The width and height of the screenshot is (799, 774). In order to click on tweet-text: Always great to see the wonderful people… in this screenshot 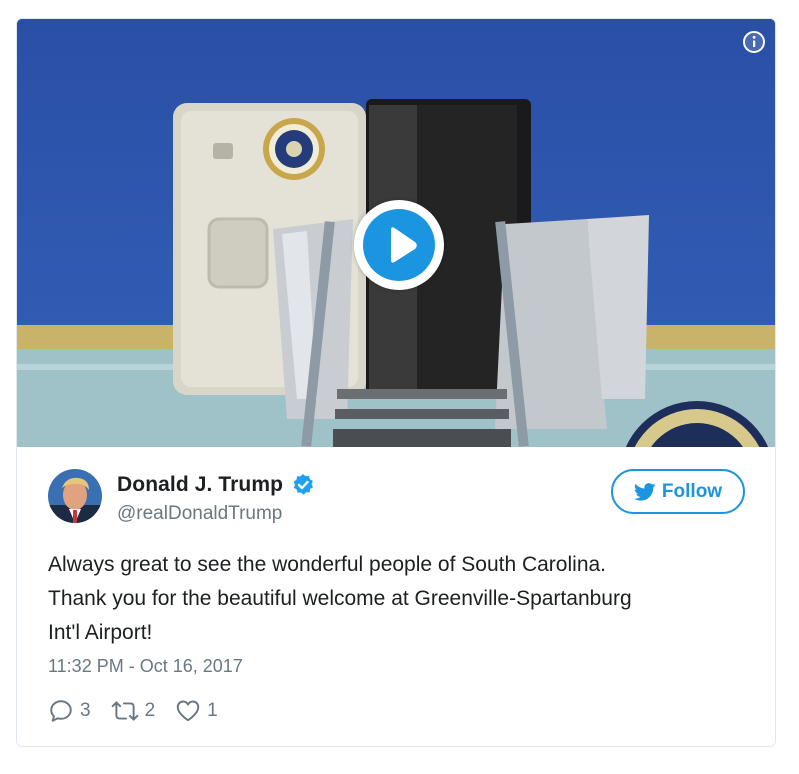, I will do `click(398, 599)`.